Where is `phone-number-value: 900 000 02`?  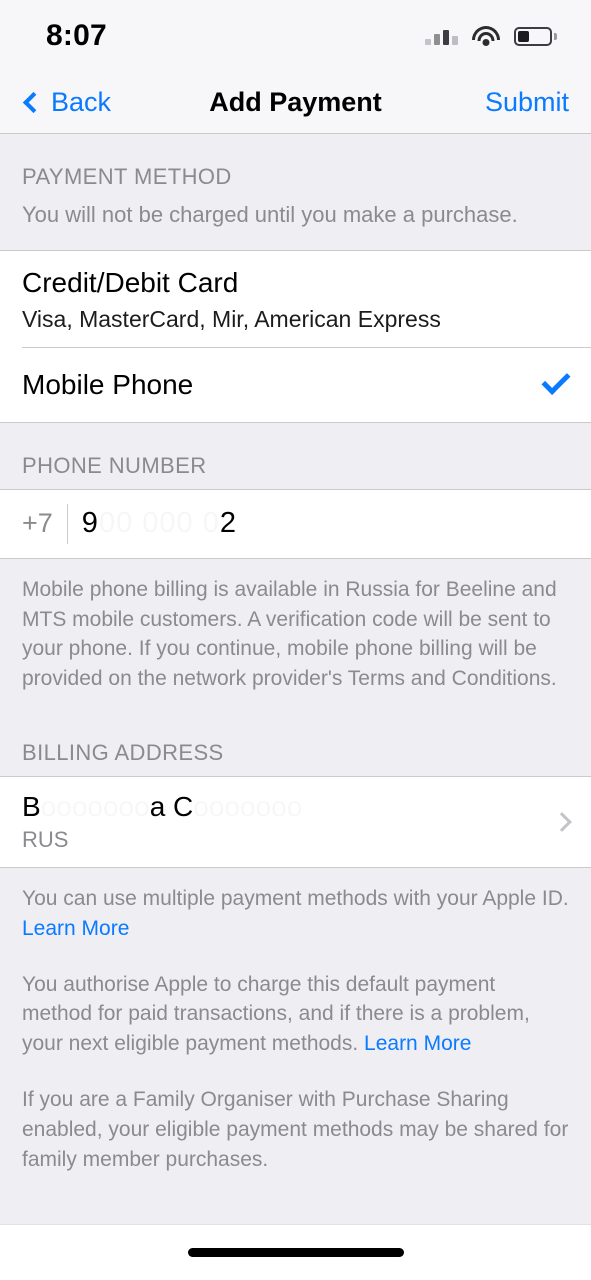 phone-number-value: 900 000 02 is located at coordinates (159, 523).